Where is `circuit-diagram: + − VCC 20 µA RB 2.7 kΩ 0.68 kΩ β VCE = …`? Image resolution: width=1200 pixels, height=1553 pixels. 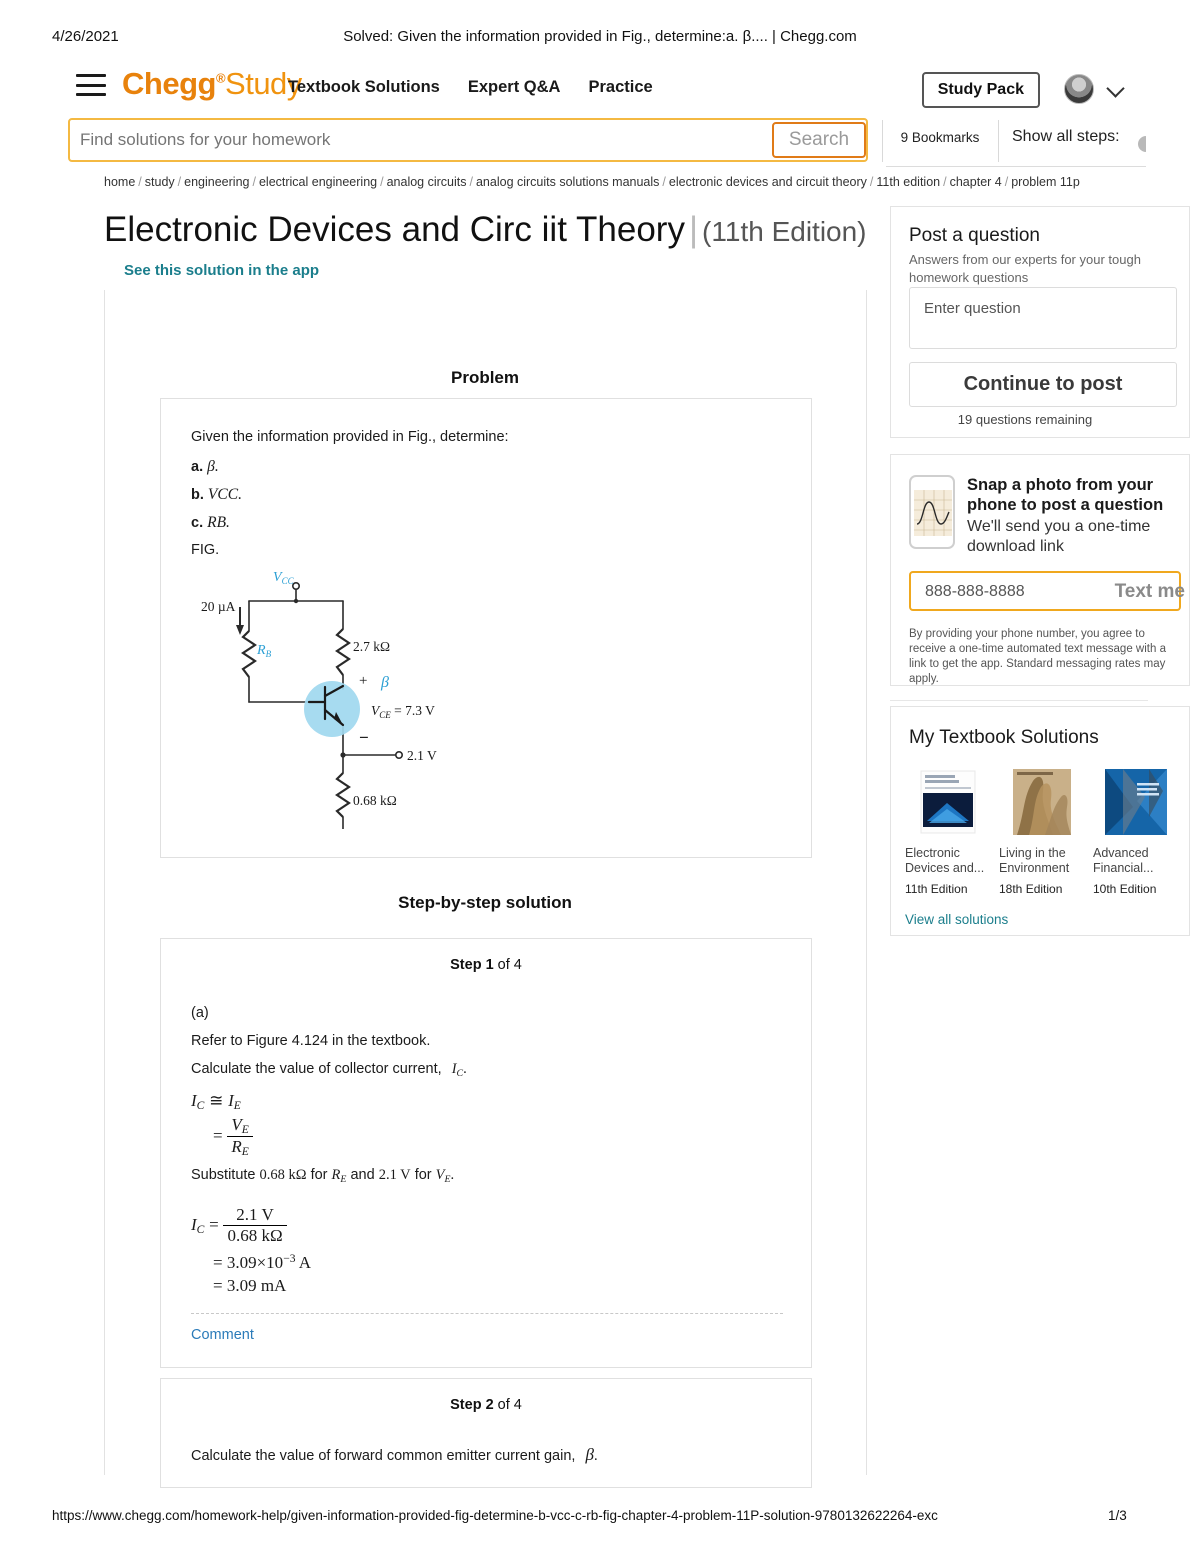 circuit-diagram: + − VCC 20 µA RB 2.7 kΩ 0.68 kΩ β VCE = … is located at coordinates (331, 694).